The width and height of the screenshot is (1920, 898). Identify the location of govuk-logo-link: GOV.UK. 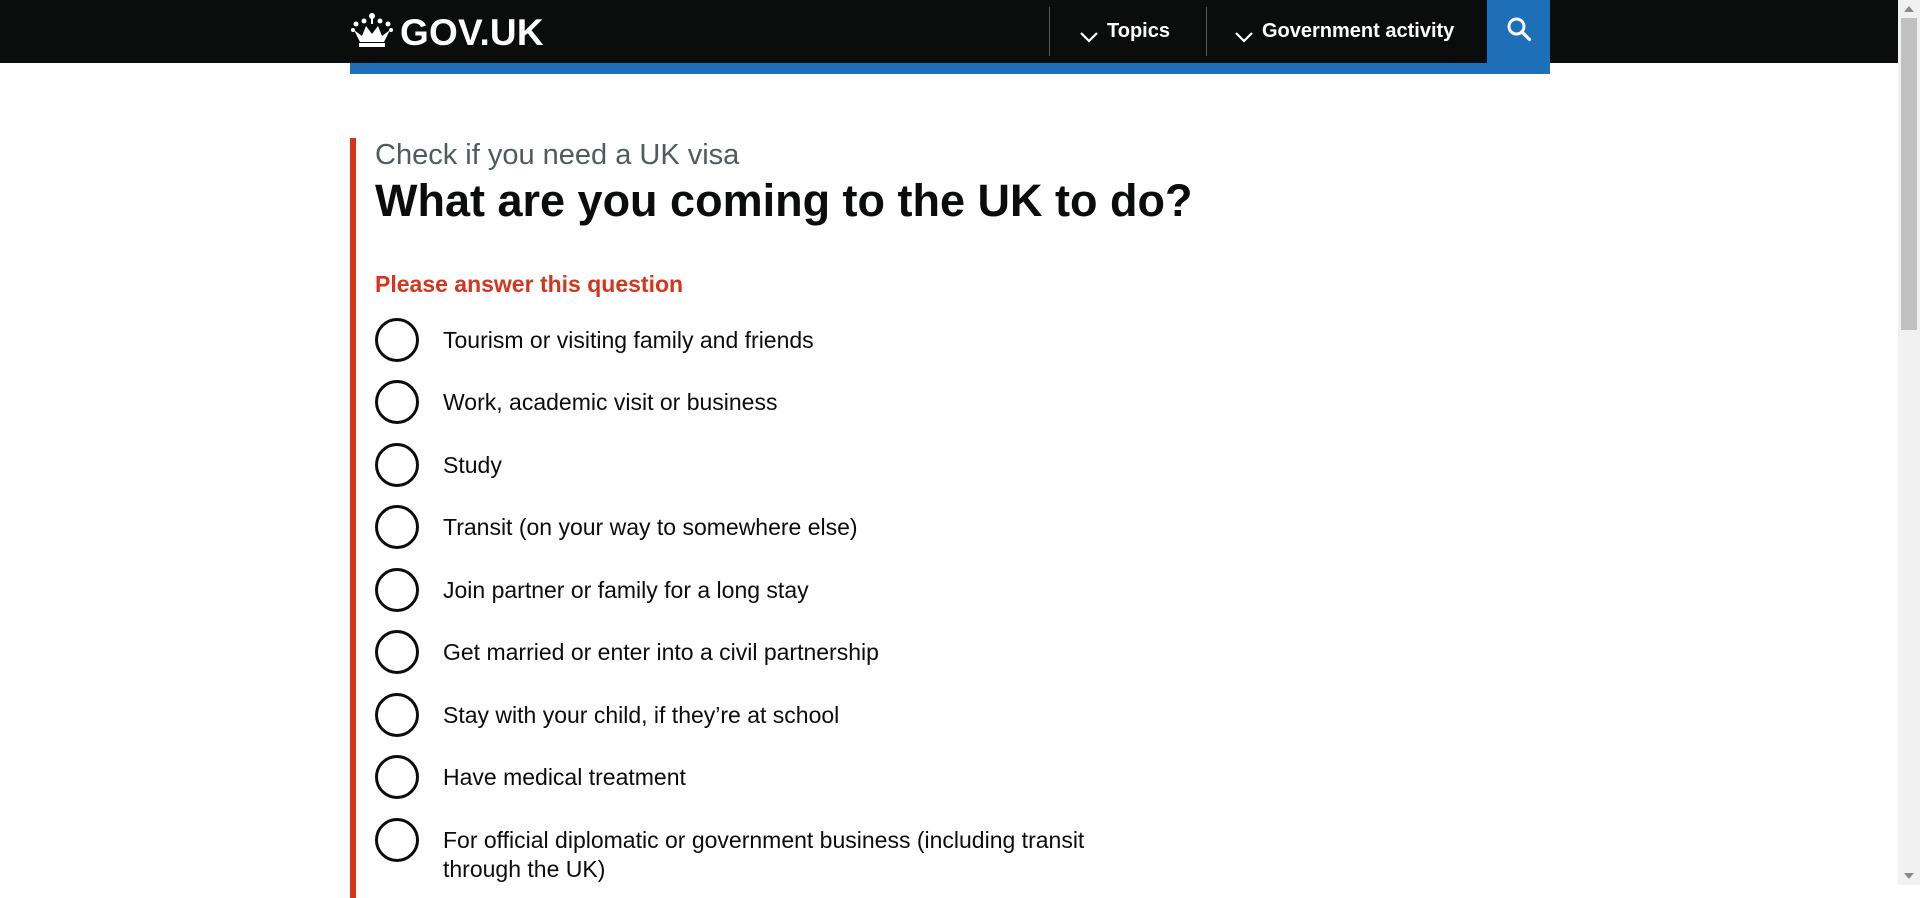
(447, 32).